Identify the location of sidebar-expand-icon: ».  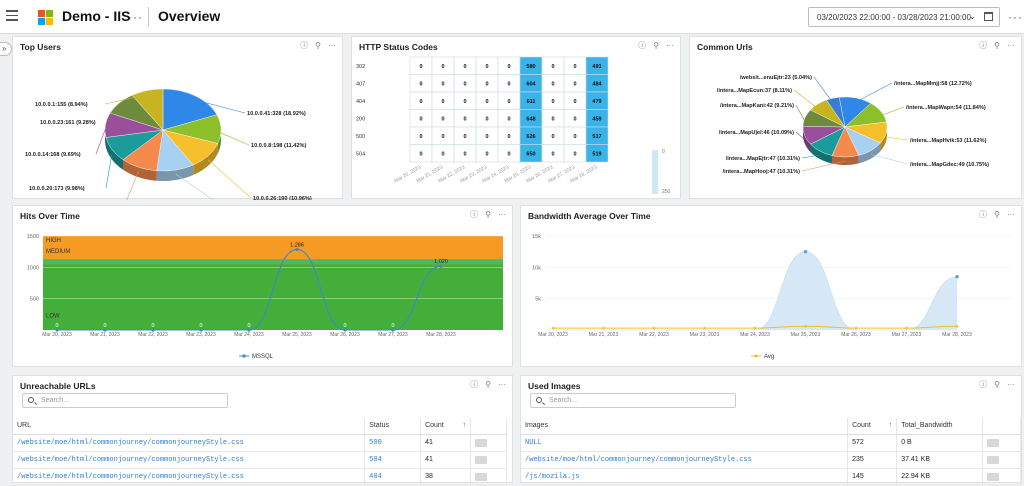
(6, 49).